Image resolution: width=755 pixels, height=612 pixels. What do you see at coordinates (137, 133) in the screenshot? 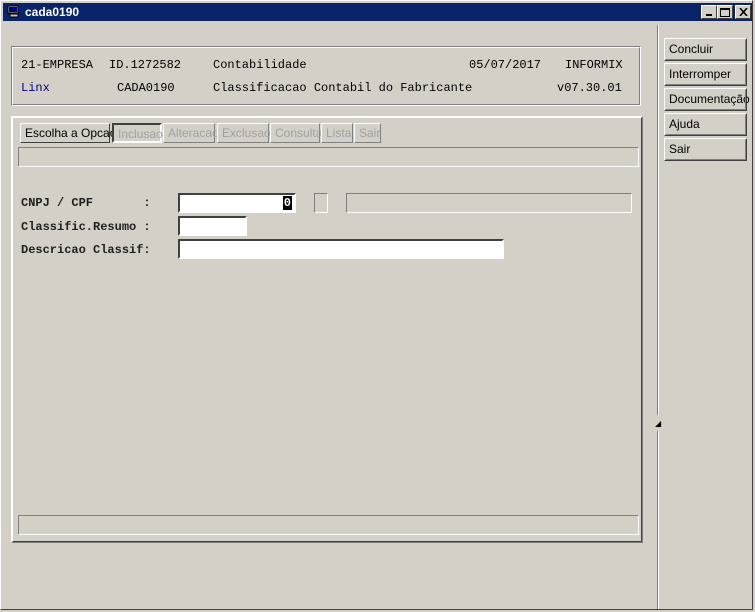
I see `menu-inclusao: Inclusao` at bounding box center [137, 133].